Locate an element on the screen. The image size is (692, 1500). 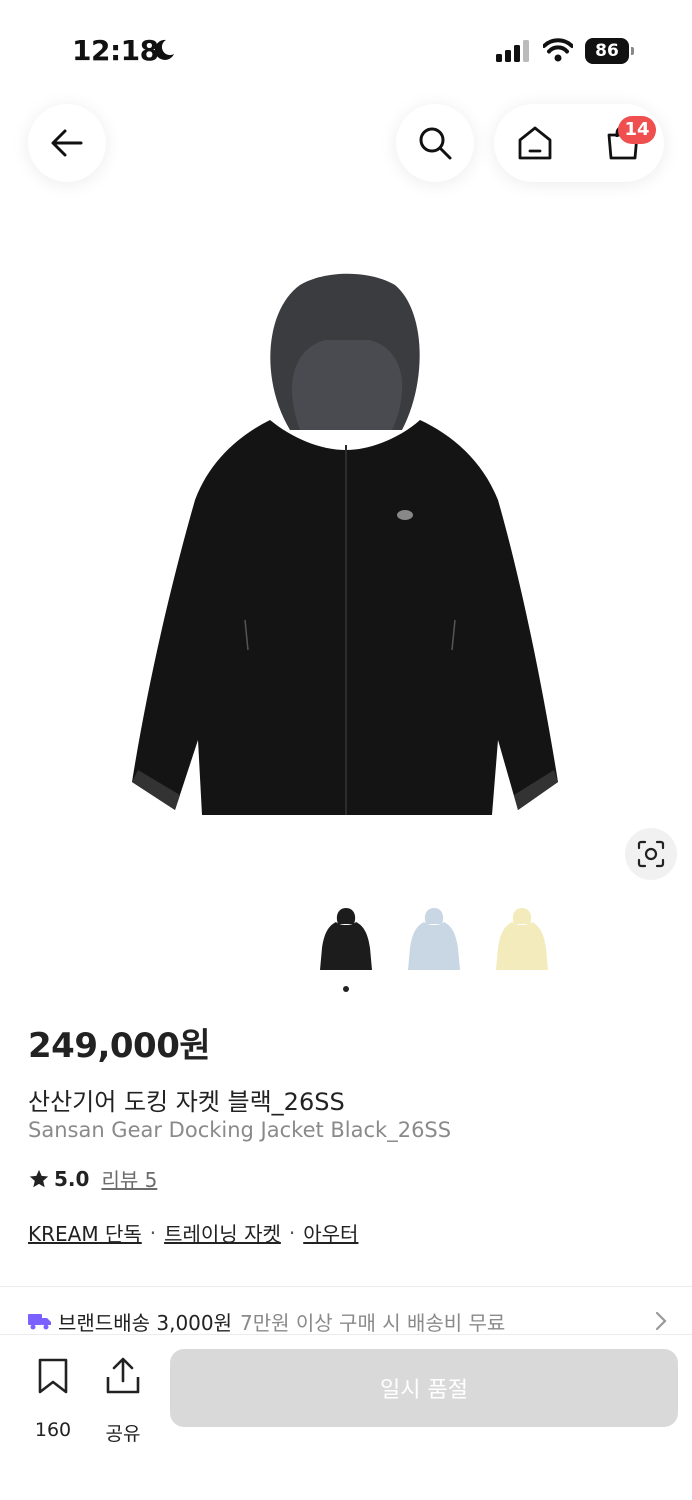
share-icon is located at coordinates (123, 1375).